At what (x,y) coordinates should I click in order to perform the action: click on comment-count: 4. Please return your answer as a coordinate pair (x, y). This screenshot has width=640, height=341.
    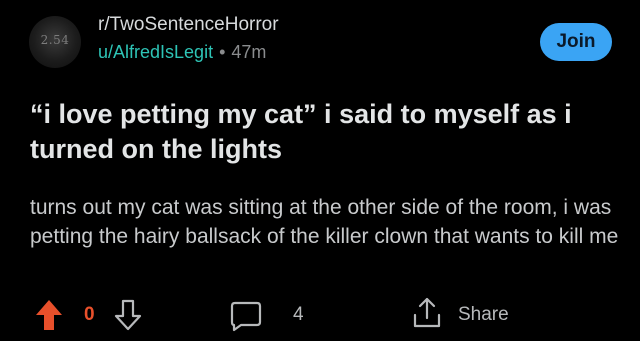
    Looking at the image, I should click on (298, 314).